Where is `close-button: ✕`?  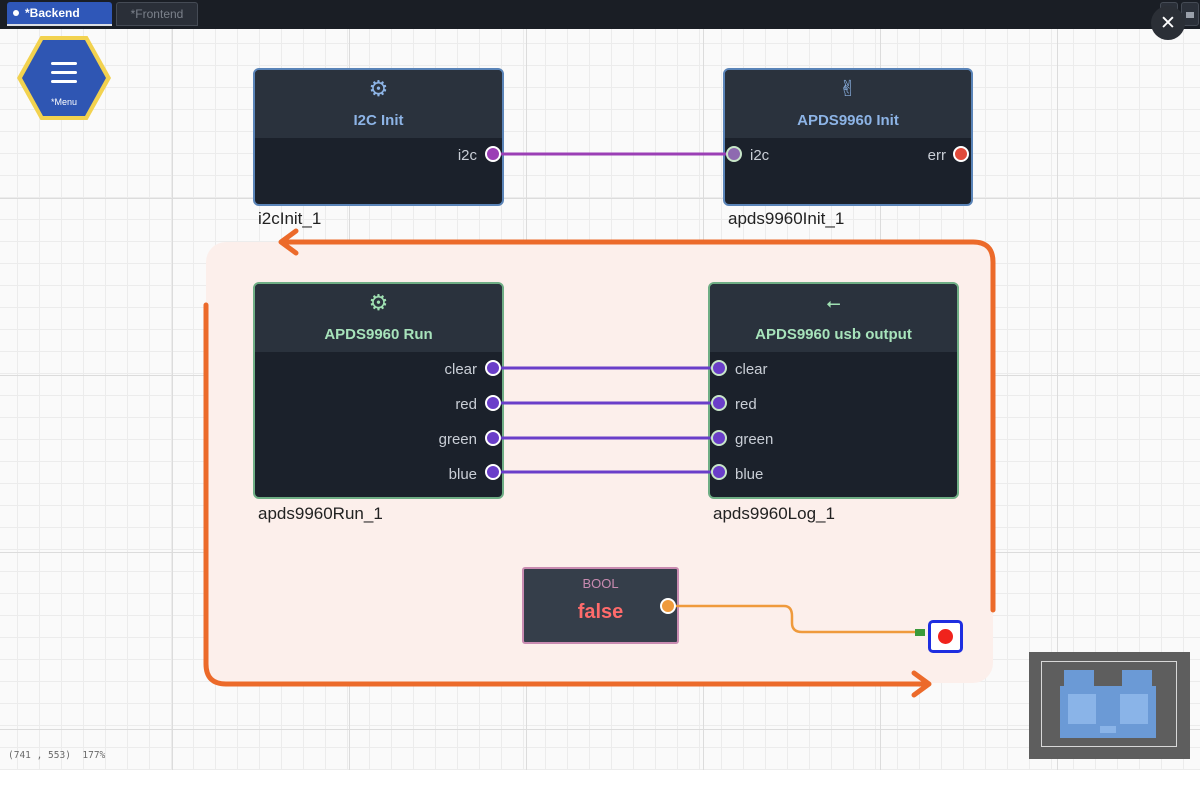
close-button: ✕ is located at coordinates (1168, 23).